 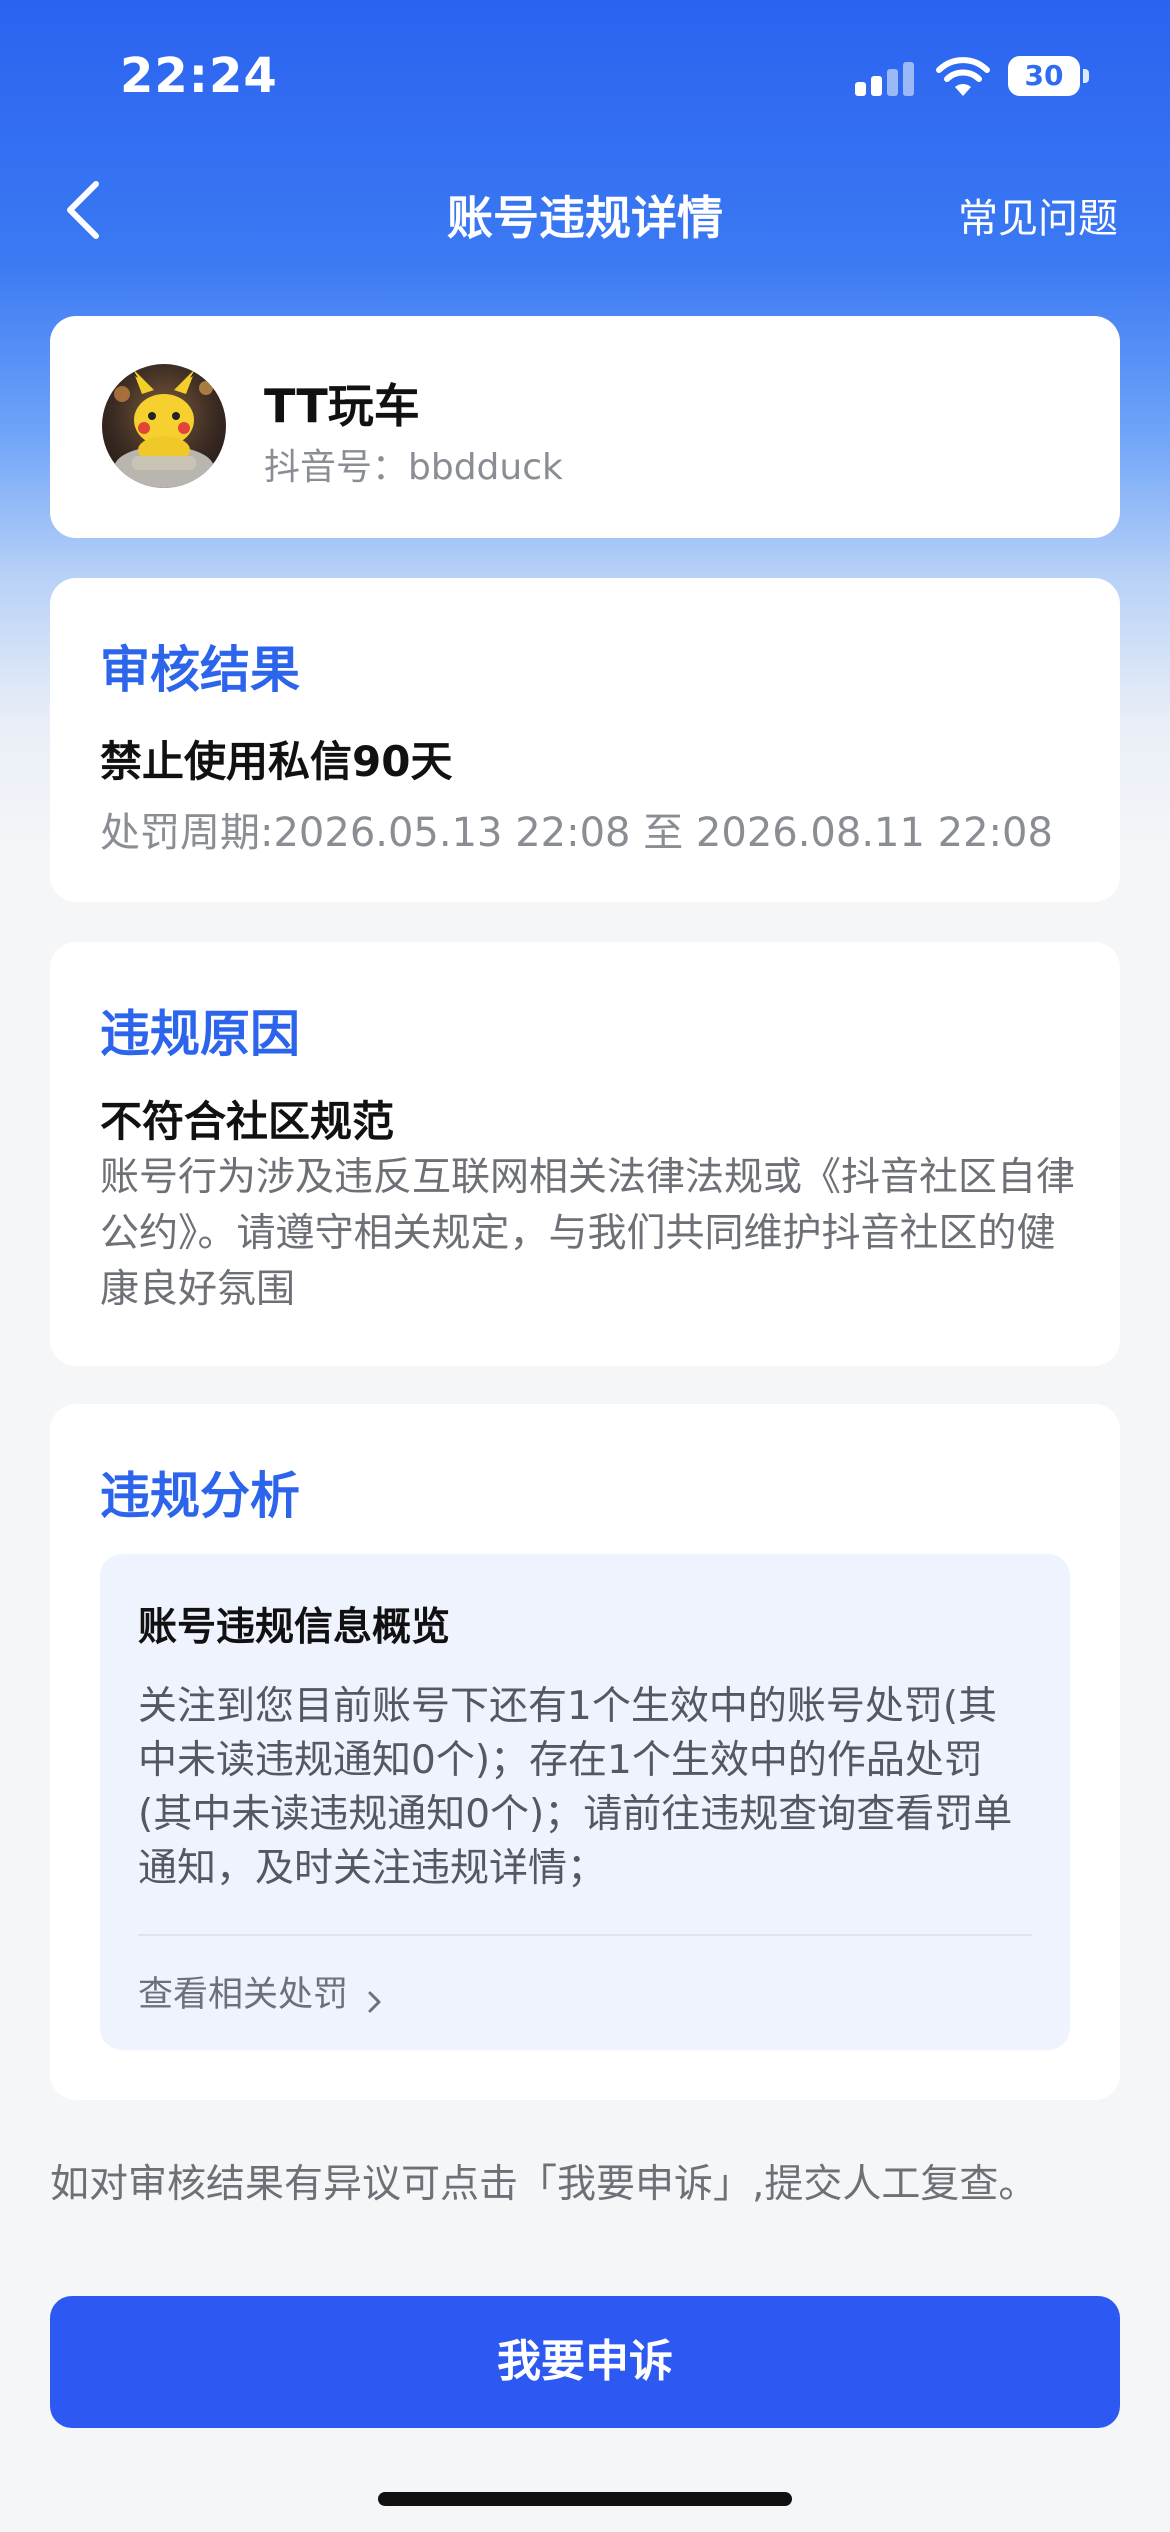 What do you see at coordinates (247, 1121) in the screenshot?
I see `violation-reason-summary: 不符合社区规范` at bounding box center [247, 1121].